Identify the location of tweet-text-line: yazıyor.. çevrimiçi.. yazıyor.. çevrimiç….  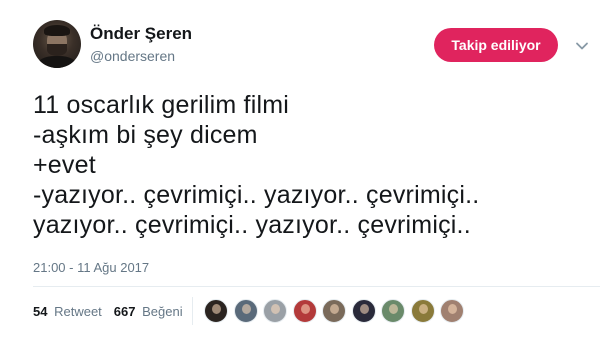
(252, 225).